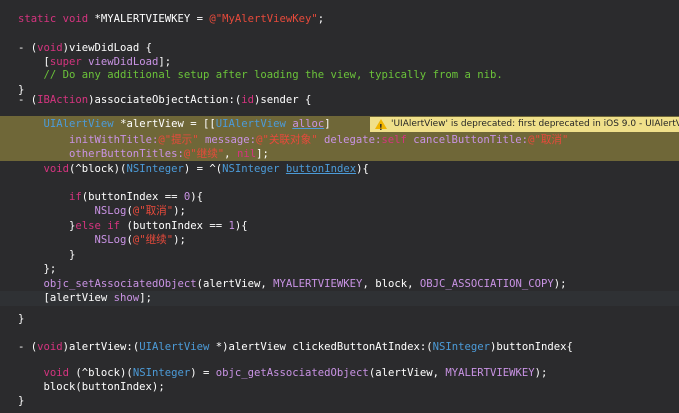 This screenshot has height=413, width=679. What do you see at coordinates (230, 154) in the screenshot?
I see `code-token: ,` at bounding box center [230, 154].